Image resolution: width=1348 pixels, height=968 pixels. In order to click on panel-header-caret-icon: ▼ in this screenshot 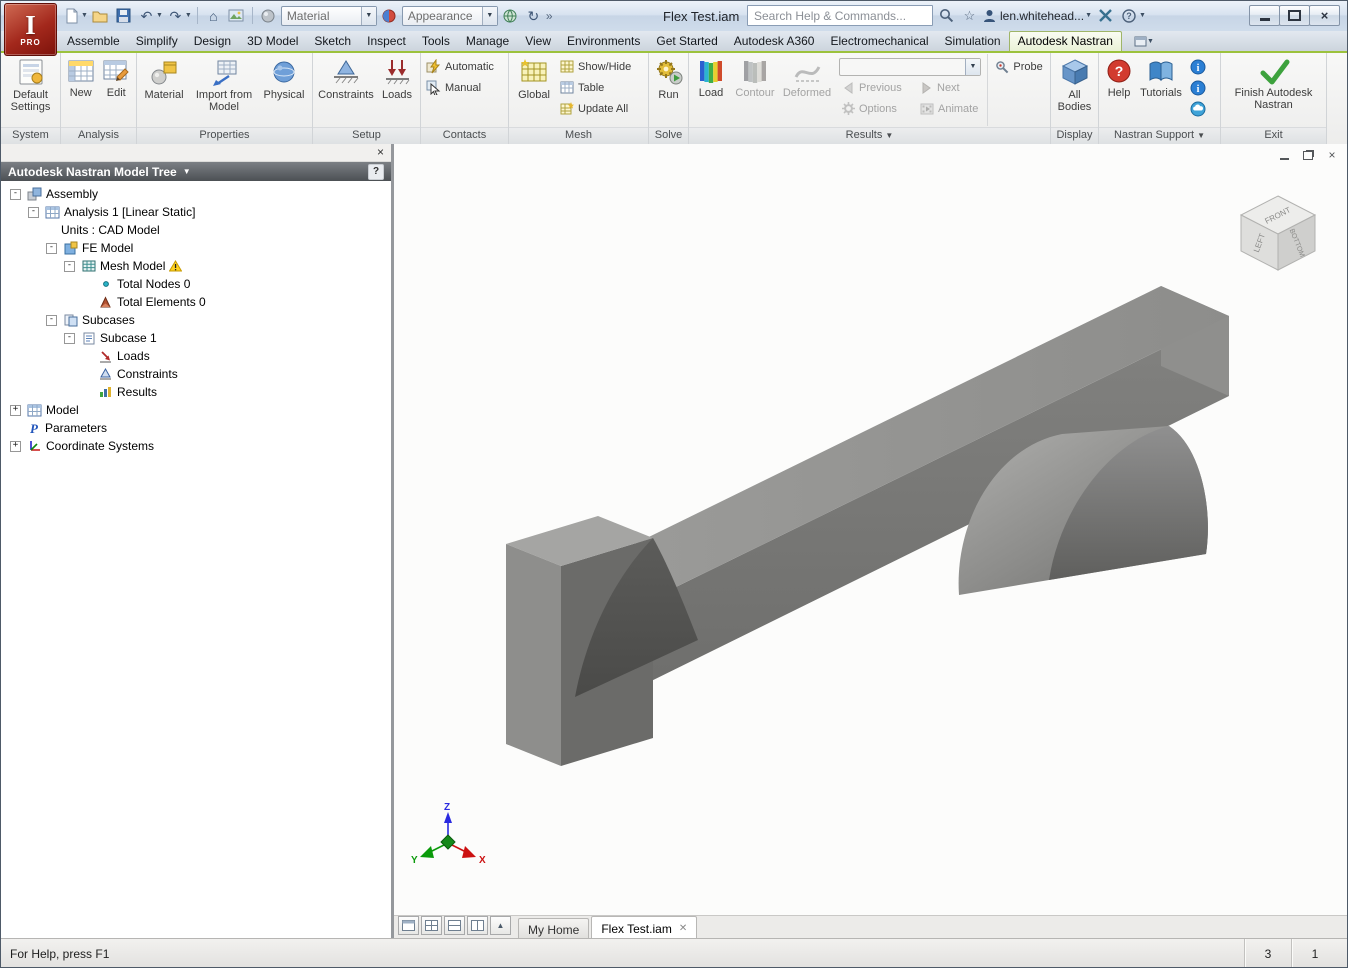, I will do `click(187, 171)`.